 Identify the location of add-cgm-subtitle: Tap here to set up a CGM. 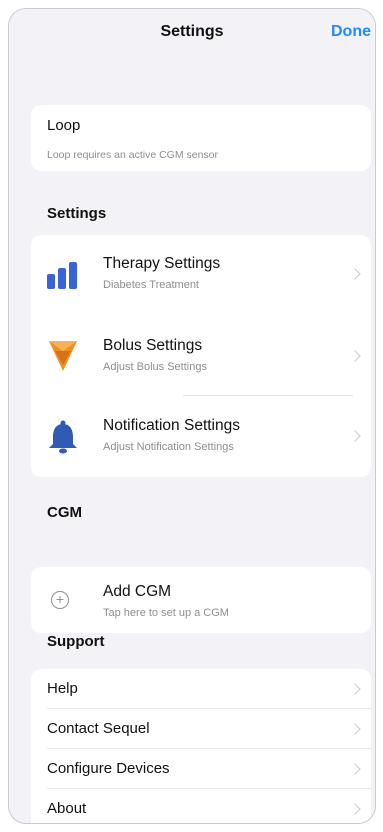
(166, 613).